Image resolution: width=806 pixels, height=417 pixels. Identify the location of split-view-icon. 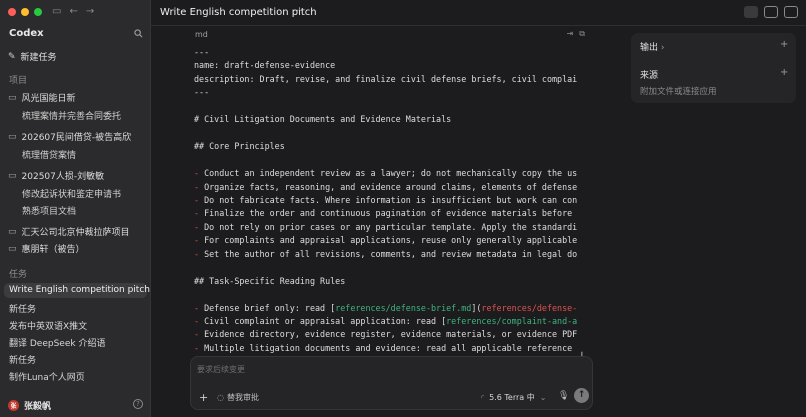
(791, 12).